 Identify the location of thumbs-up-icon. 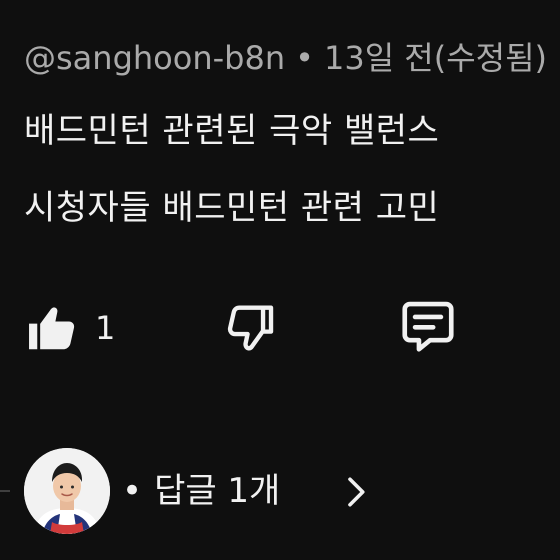
(52, 328).